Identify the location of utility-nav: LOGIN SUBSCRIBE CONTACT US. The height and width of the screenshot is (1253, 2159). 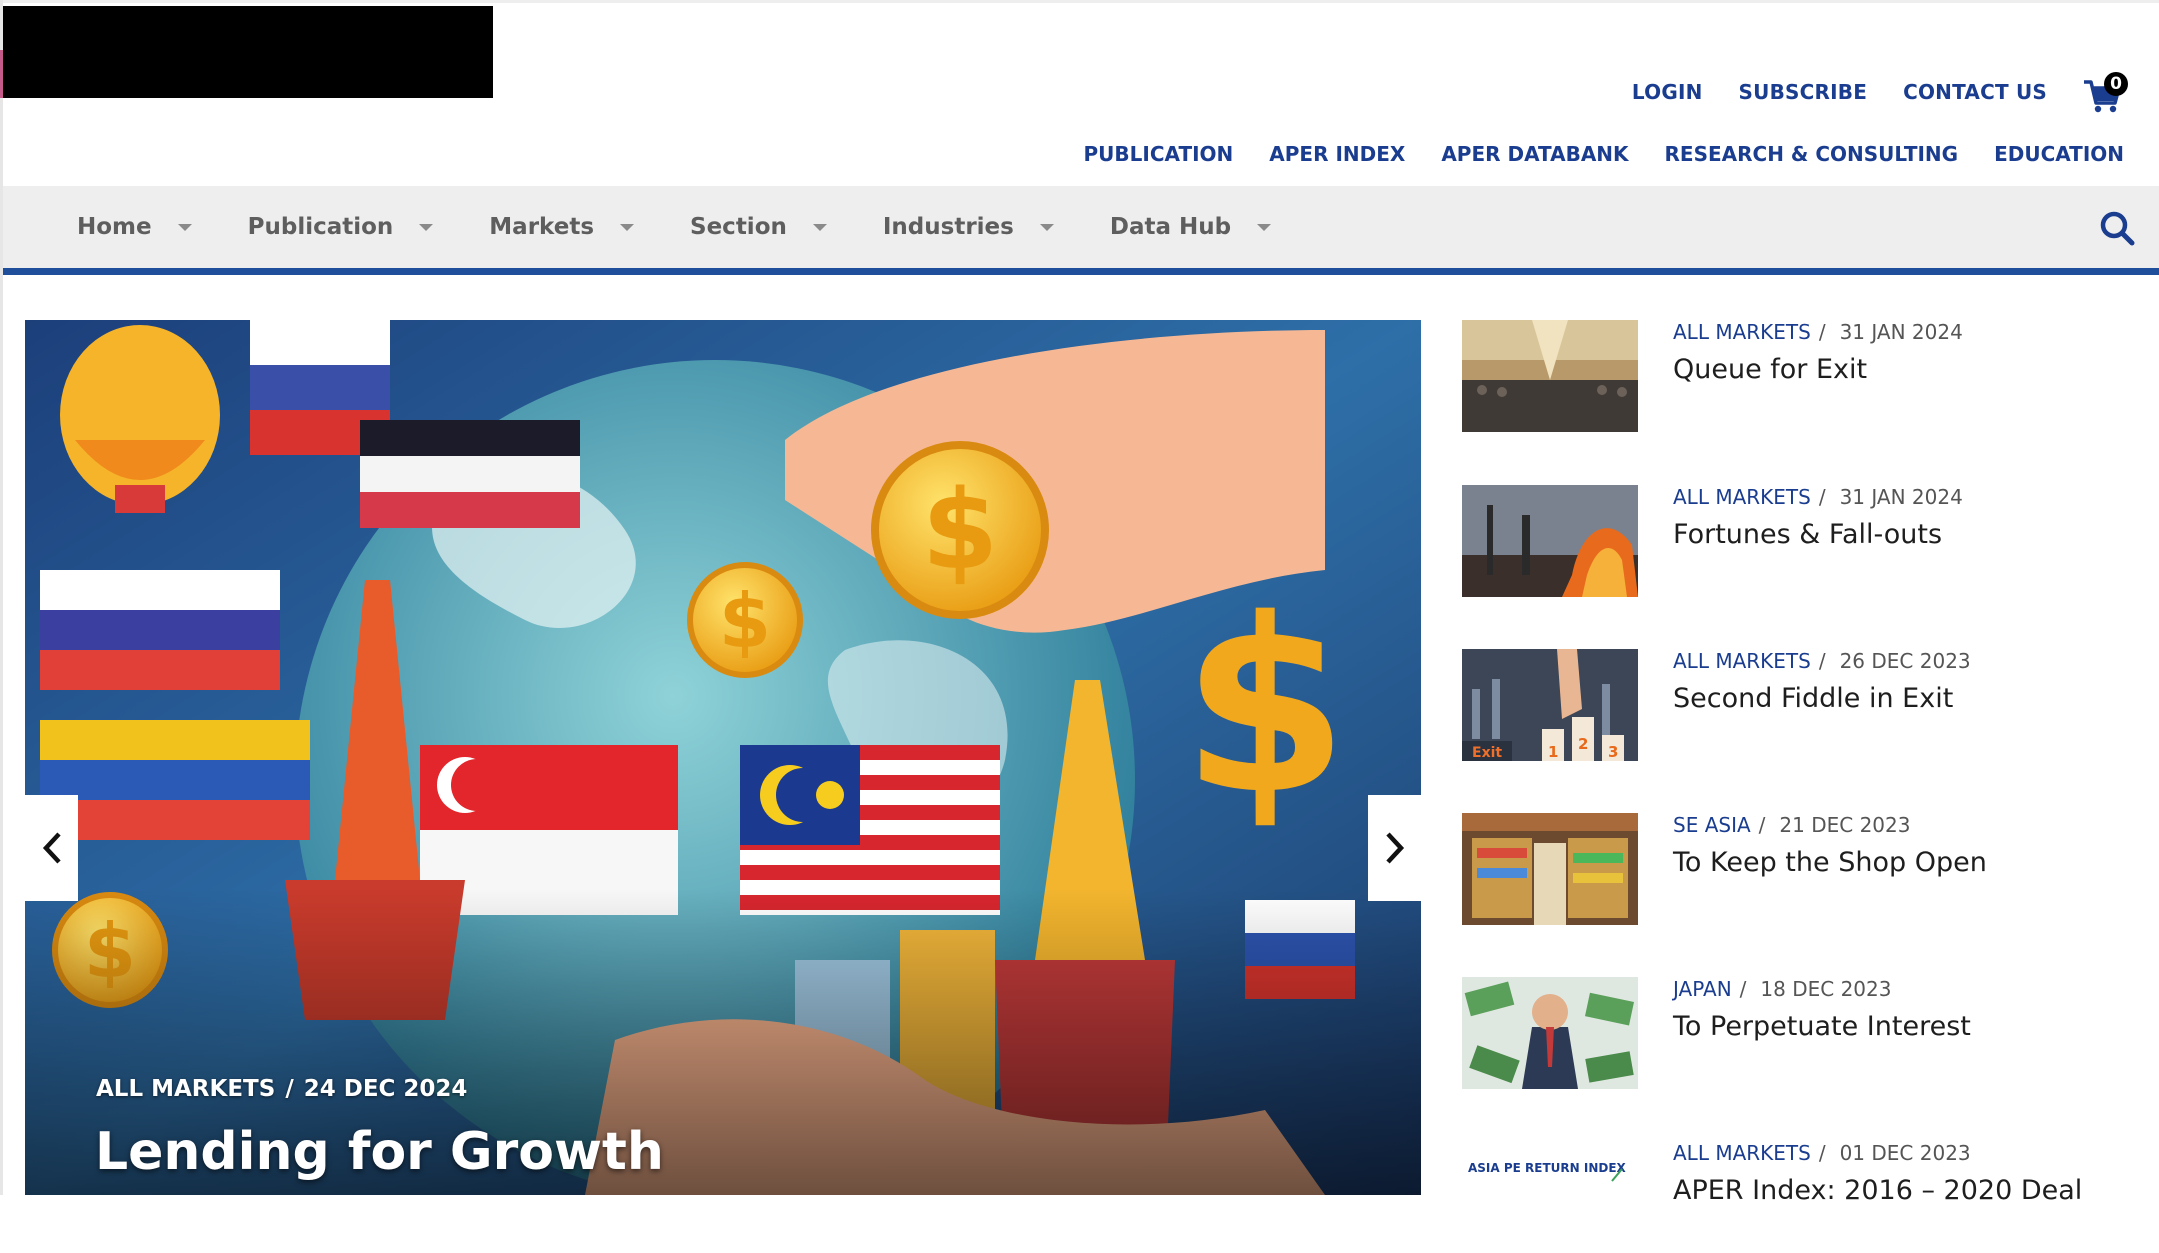
(1839, 92).